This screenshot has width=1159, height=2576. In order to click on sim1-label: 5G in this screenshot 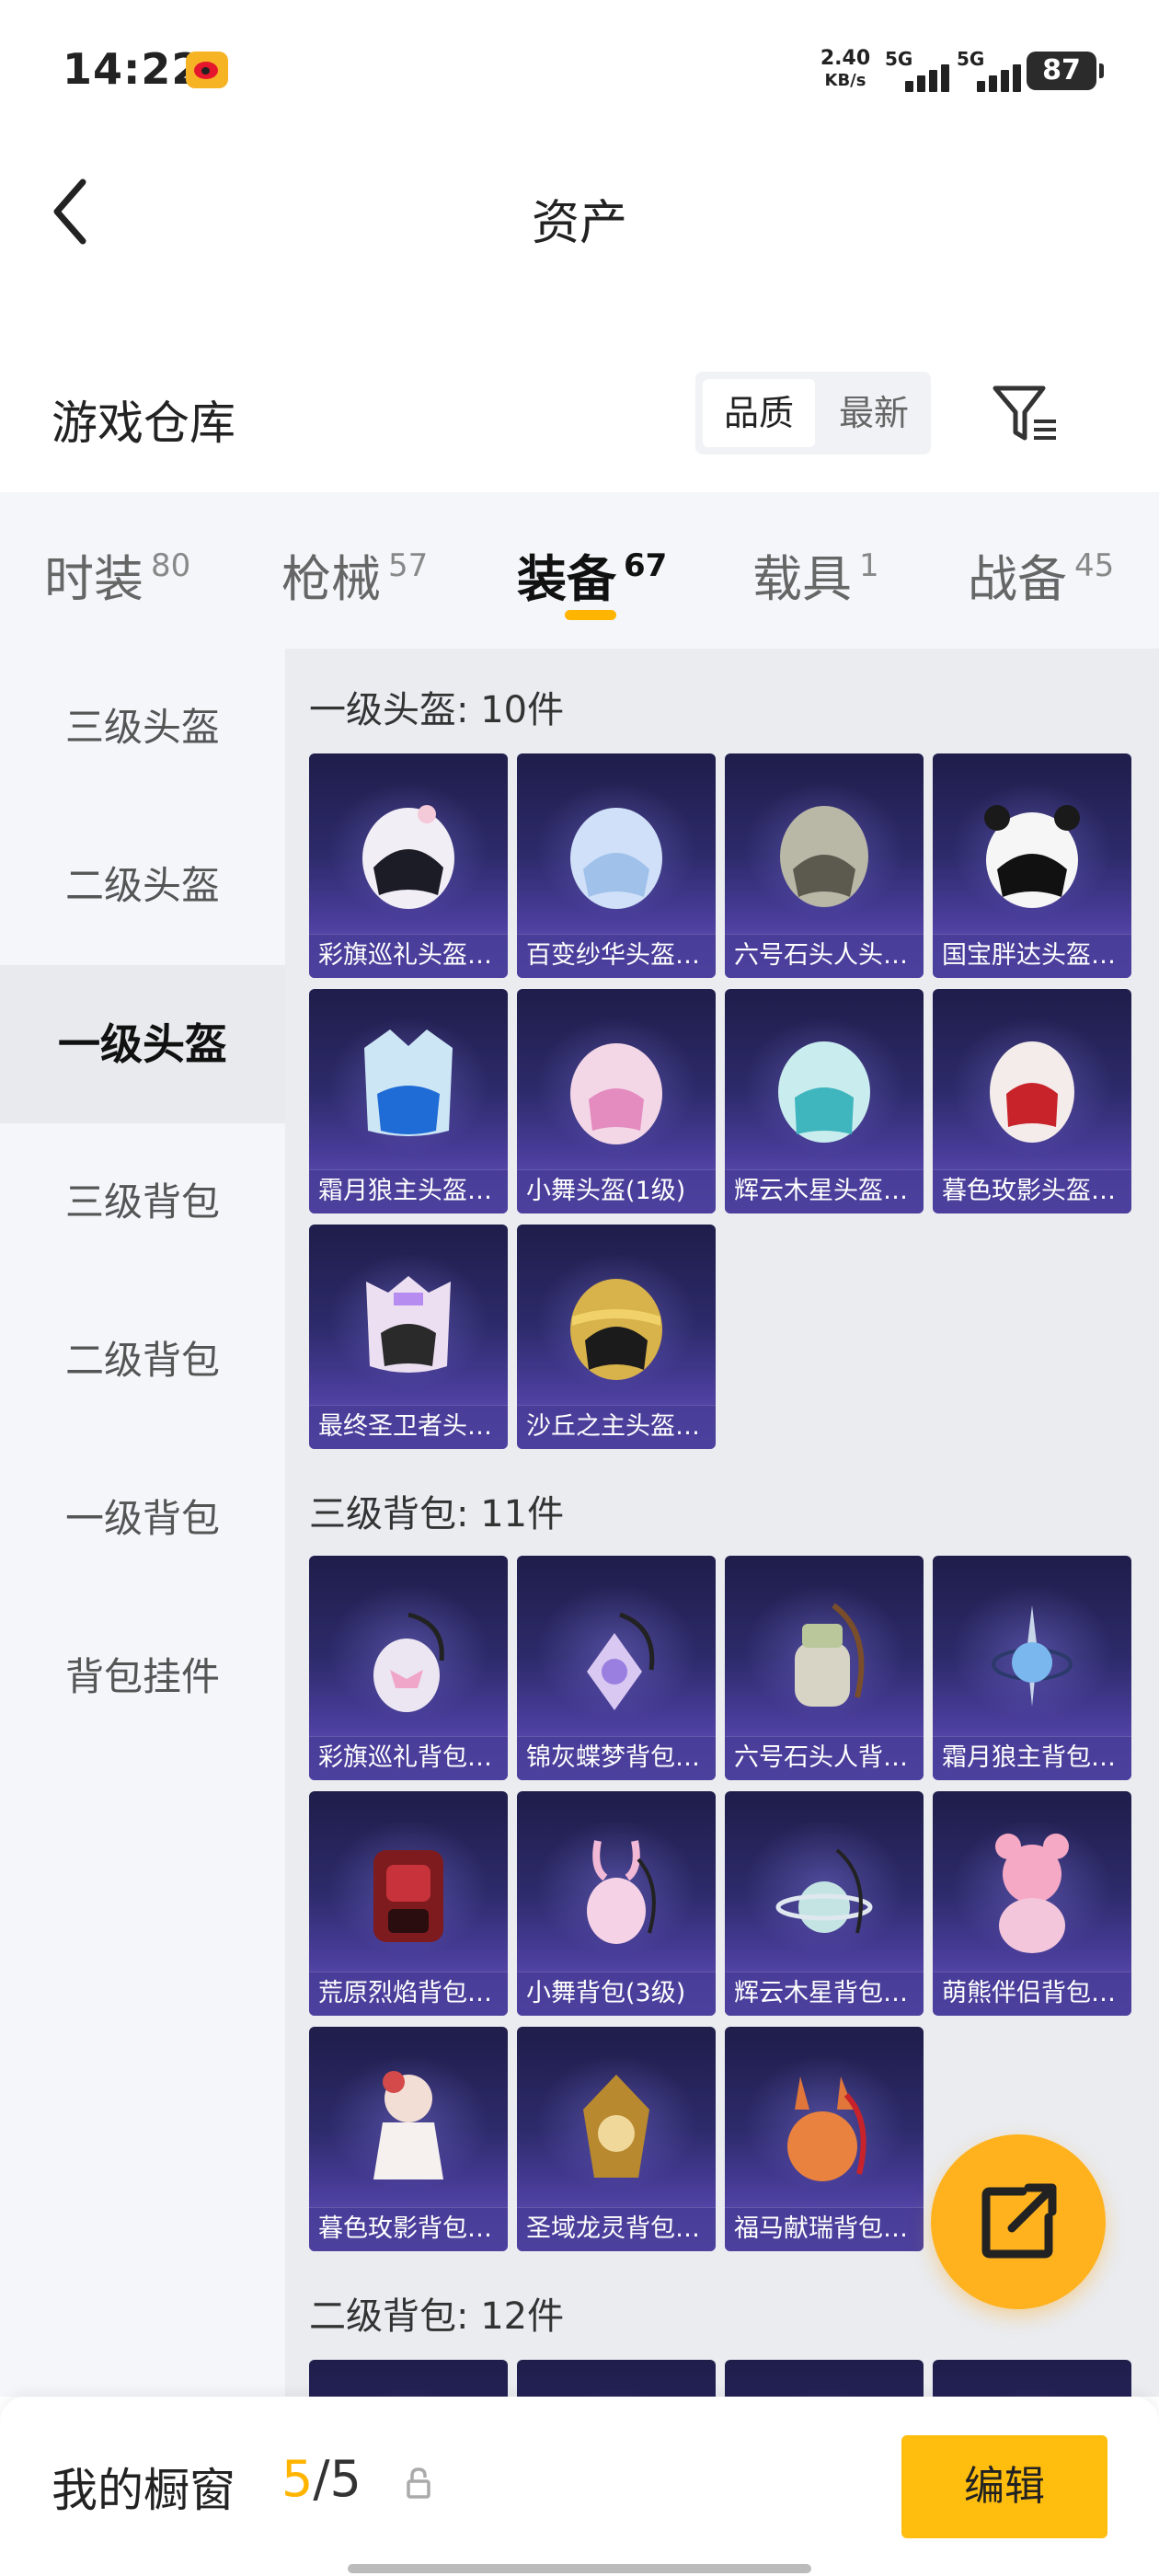, I will do `click(899, 59)`.